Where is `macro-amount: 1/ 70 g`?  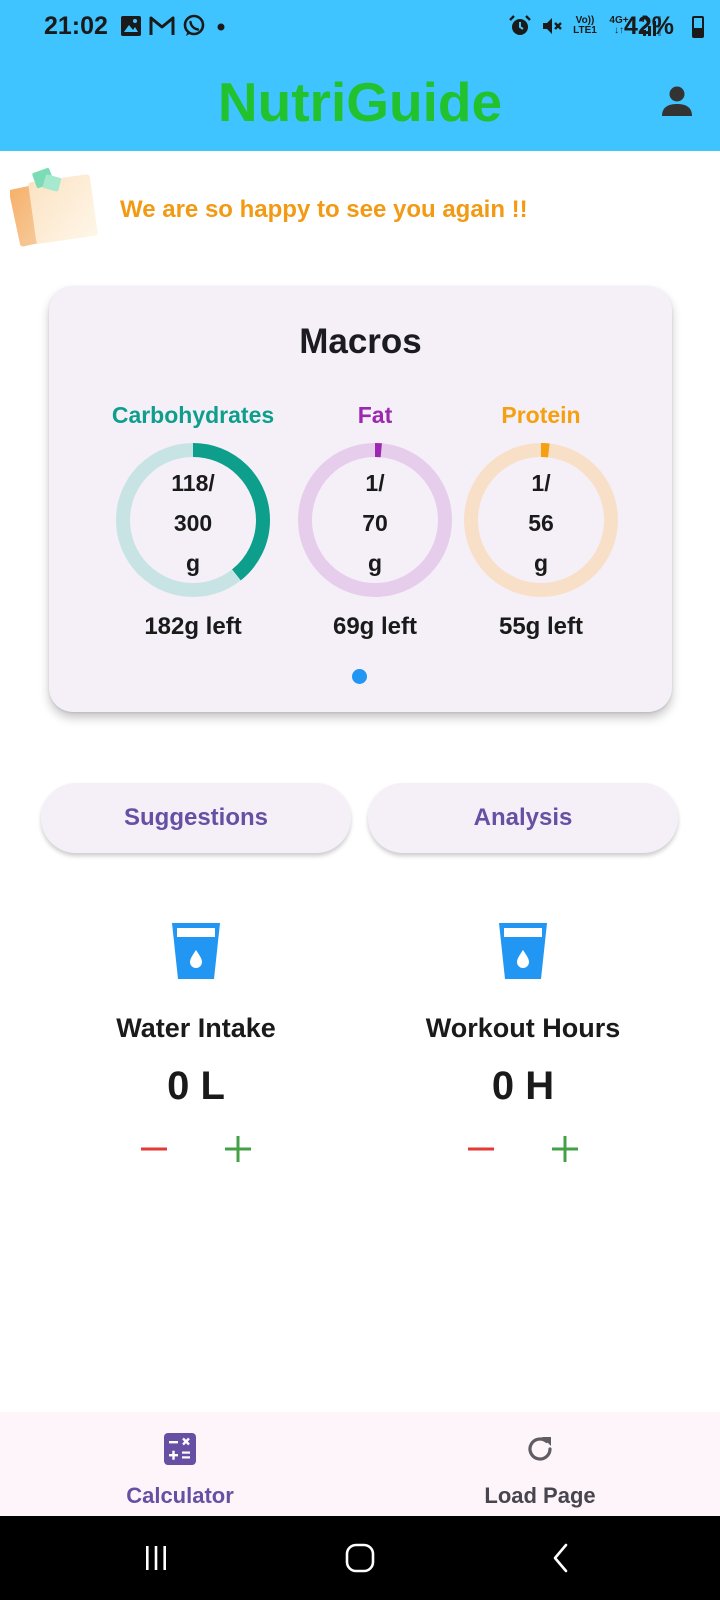 macro-amount: 1/ 70 g is located at coordinates (375, 523).